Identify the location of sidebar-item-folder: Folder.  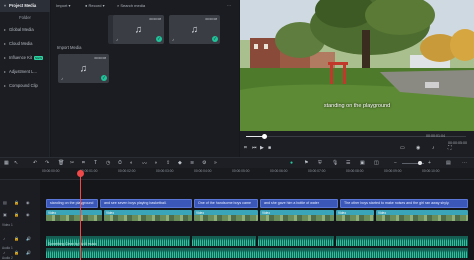
(25, 17).